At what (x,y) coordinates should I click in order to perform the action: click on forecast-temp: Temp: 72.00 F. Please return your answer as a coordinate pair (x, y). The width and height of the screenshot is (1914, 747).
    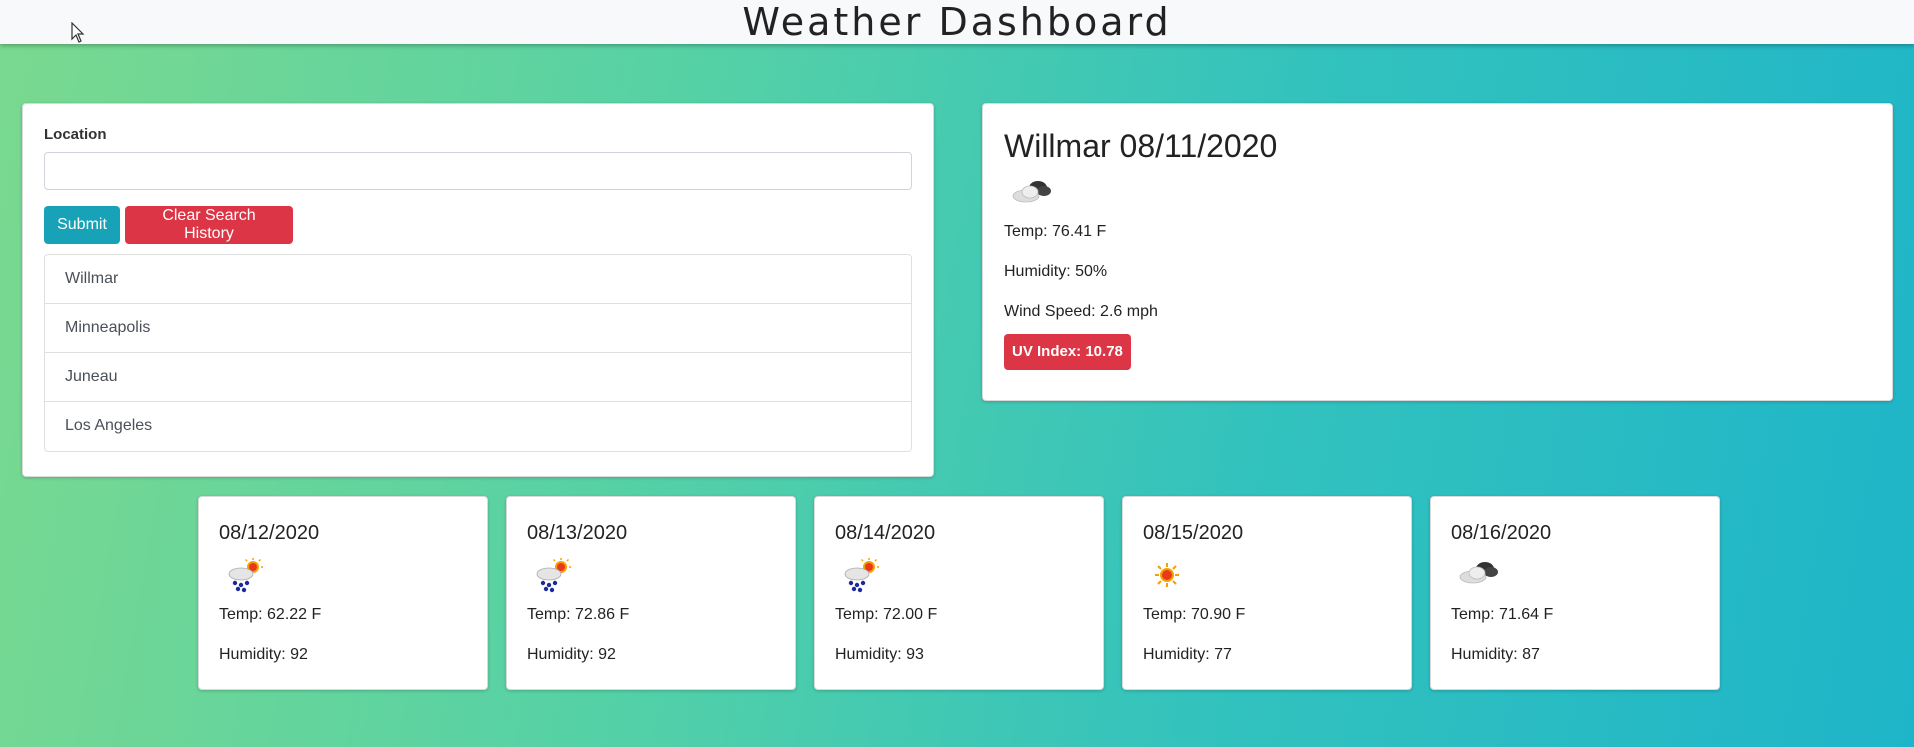
    Looking at the image, I should click on (886, 614).